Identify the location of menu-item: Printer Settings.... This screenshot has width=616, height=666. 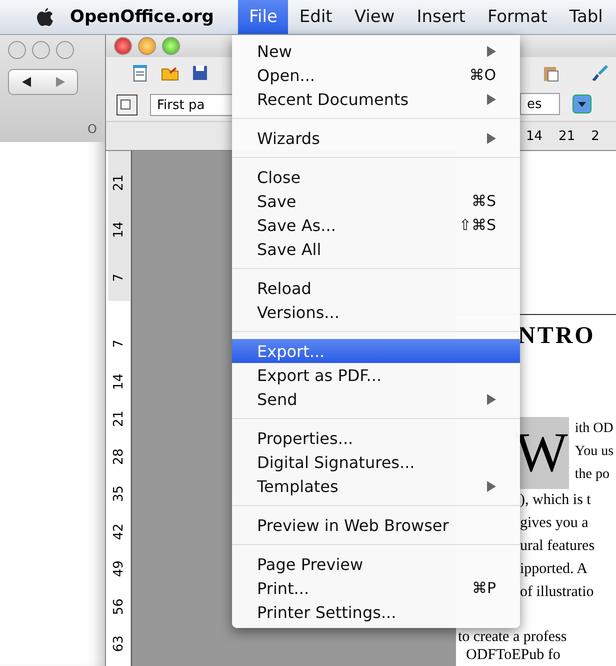
(376, 612).